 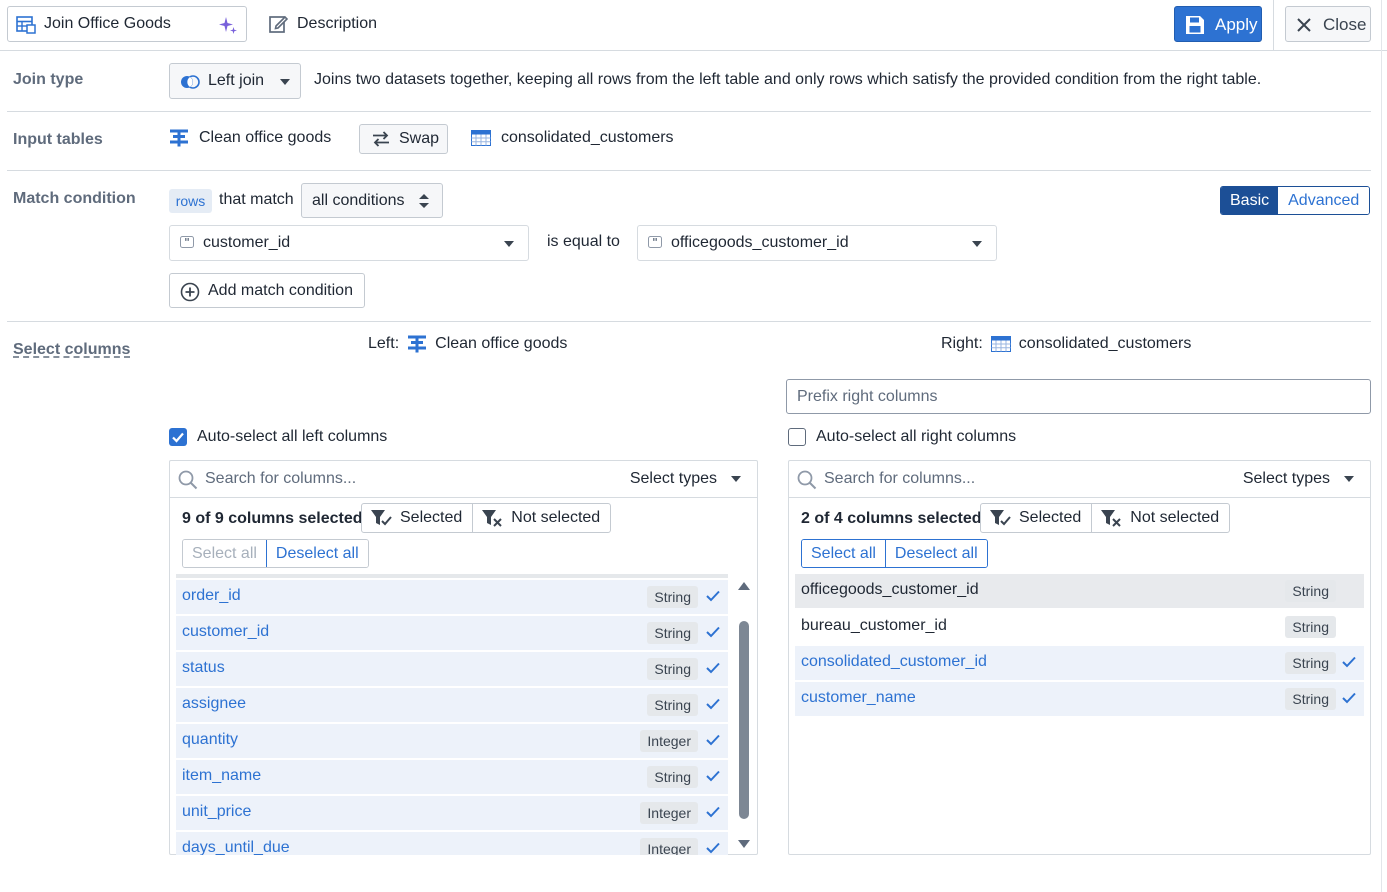 I want to click on left-list-scrollbar, so click(x=744, y=715).